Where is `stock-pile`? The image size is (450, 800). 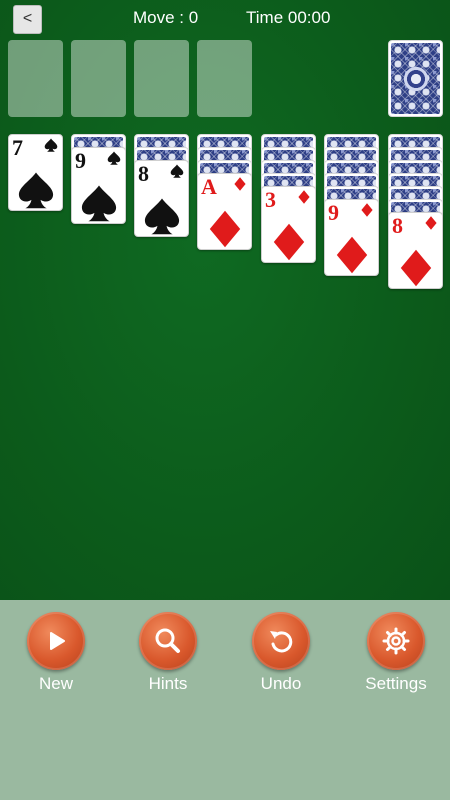
stock-pile is located at coordinates (415, 78).